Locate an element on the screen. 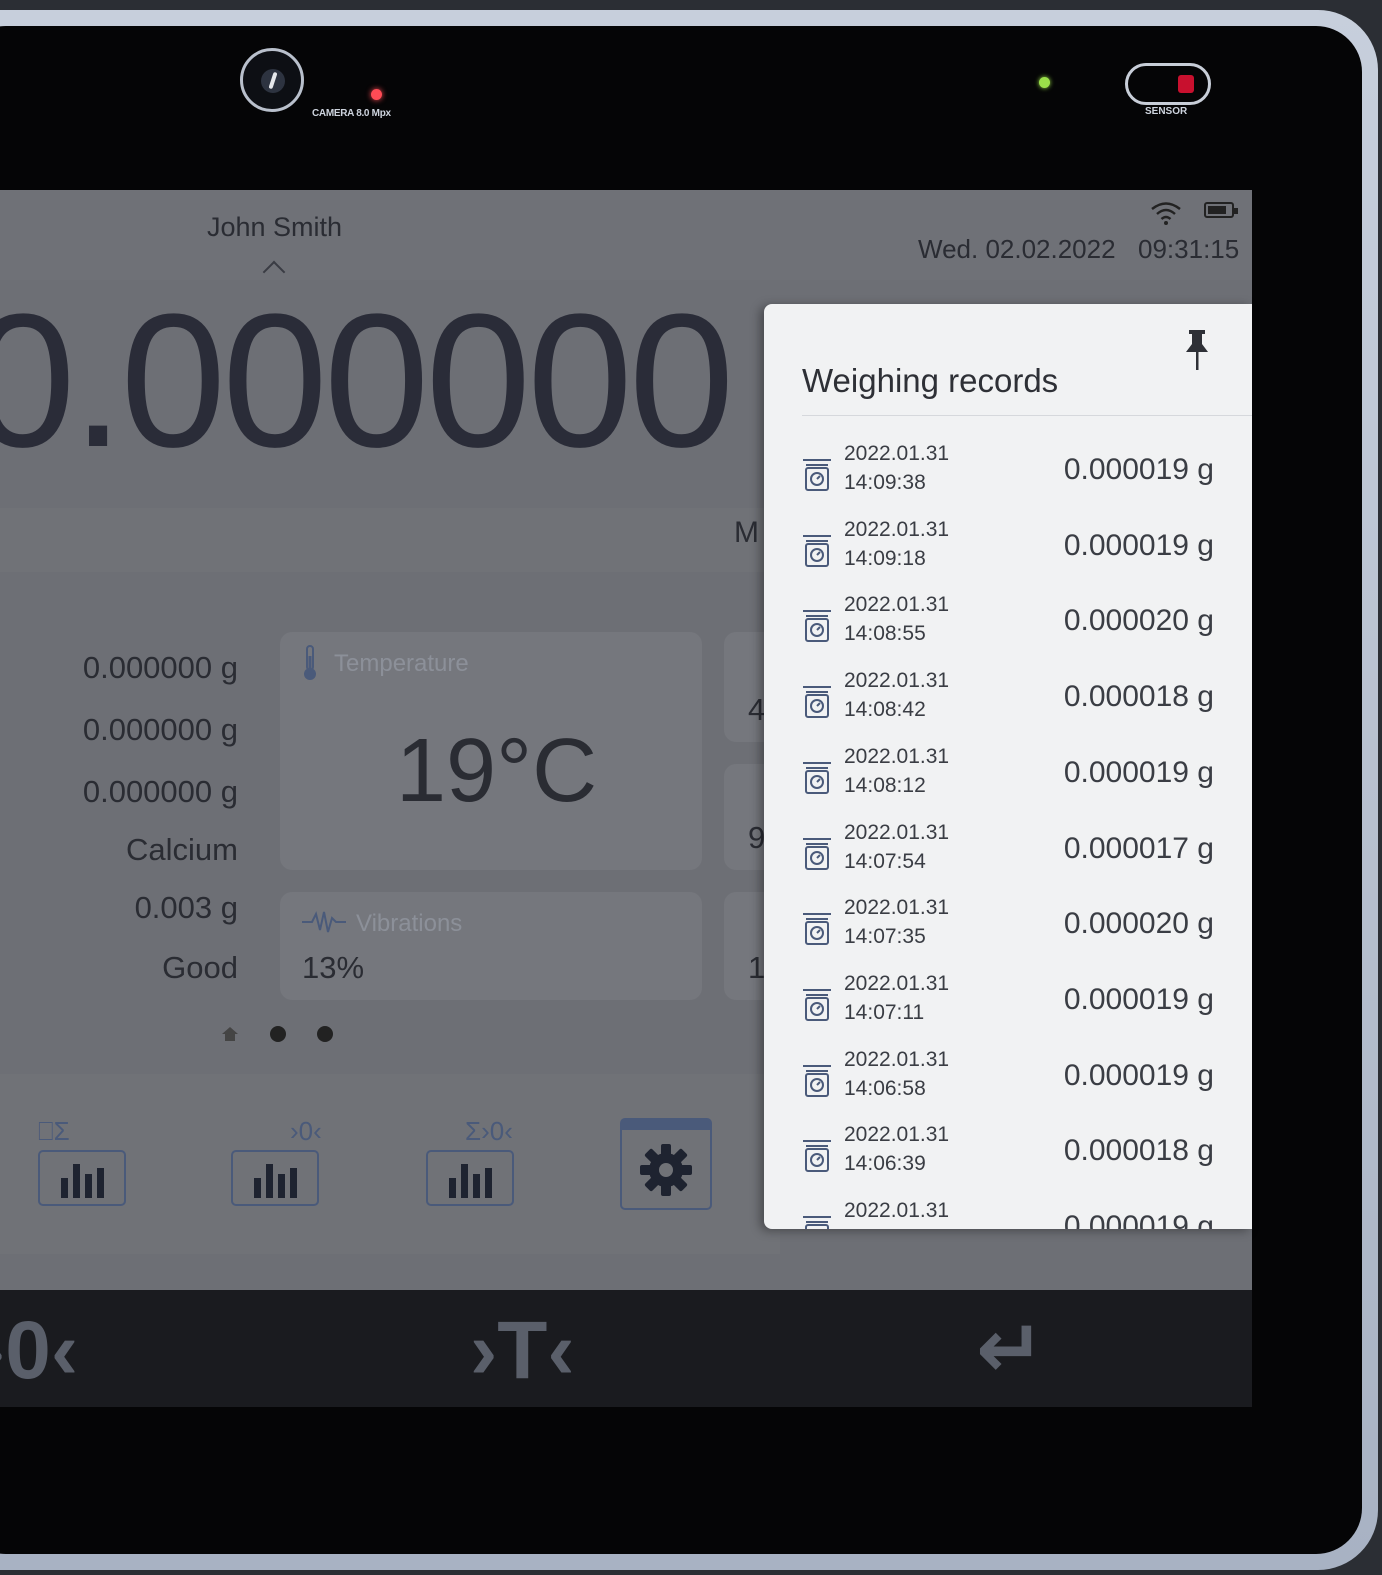 The image size is (1382, 1575). record-time: 14:07:35 is located at coordinates (885, 937).